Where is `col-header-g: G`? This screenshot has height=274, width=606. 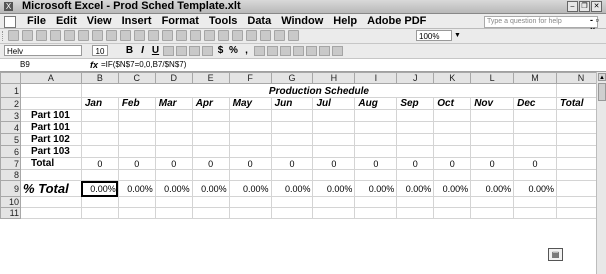 col-header-g: G is located at coordinates (292, 78).